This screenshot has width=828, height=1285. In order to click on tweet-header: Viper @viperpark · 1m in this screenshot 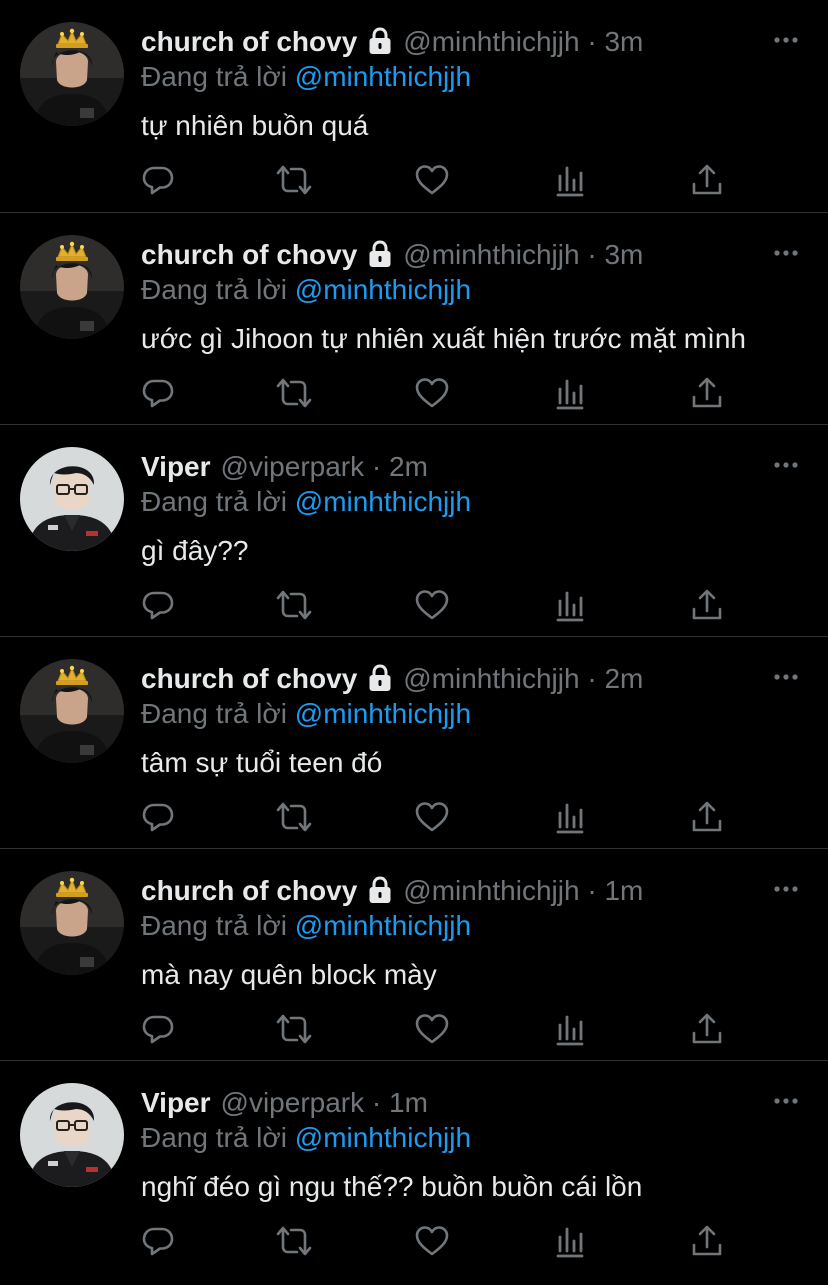, I will do `click(454, 1103)`.